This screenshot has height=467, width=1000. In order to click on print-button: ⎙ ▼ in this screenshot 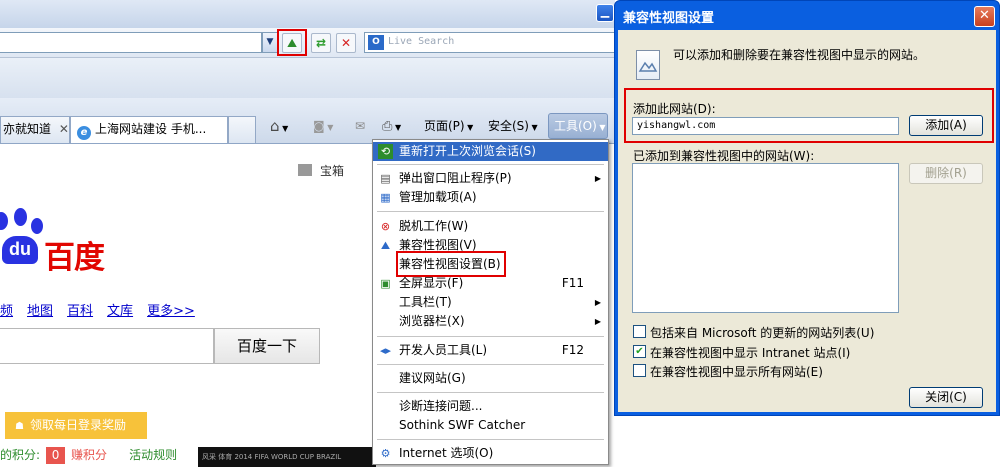, I will do `click(391, 126)`.